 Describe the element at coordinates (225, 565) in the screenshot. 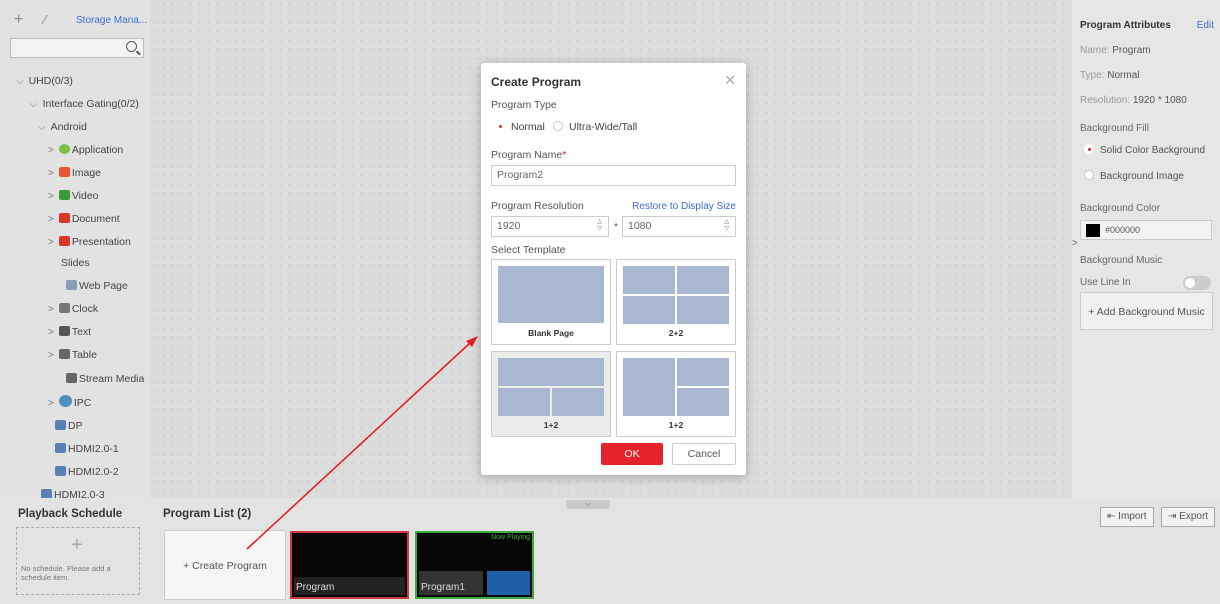

I see `create-program-button: + Create Program` at that location.